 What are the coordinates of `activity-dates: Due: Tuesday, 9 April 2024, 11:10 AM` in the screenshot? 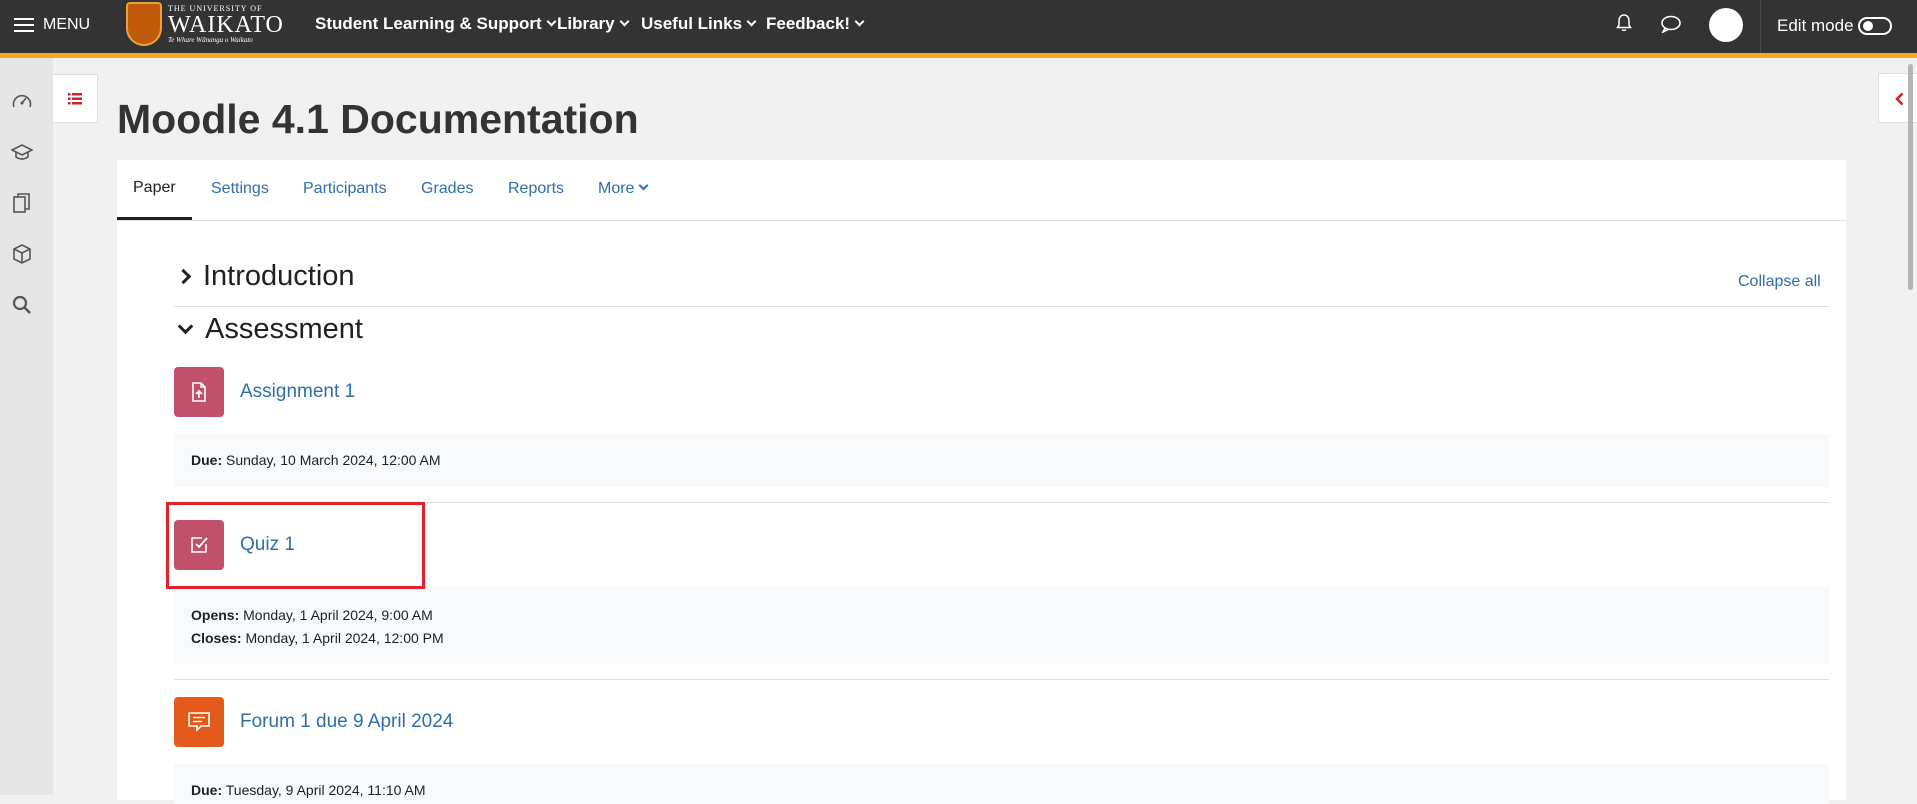 It's located at (1001, 784).